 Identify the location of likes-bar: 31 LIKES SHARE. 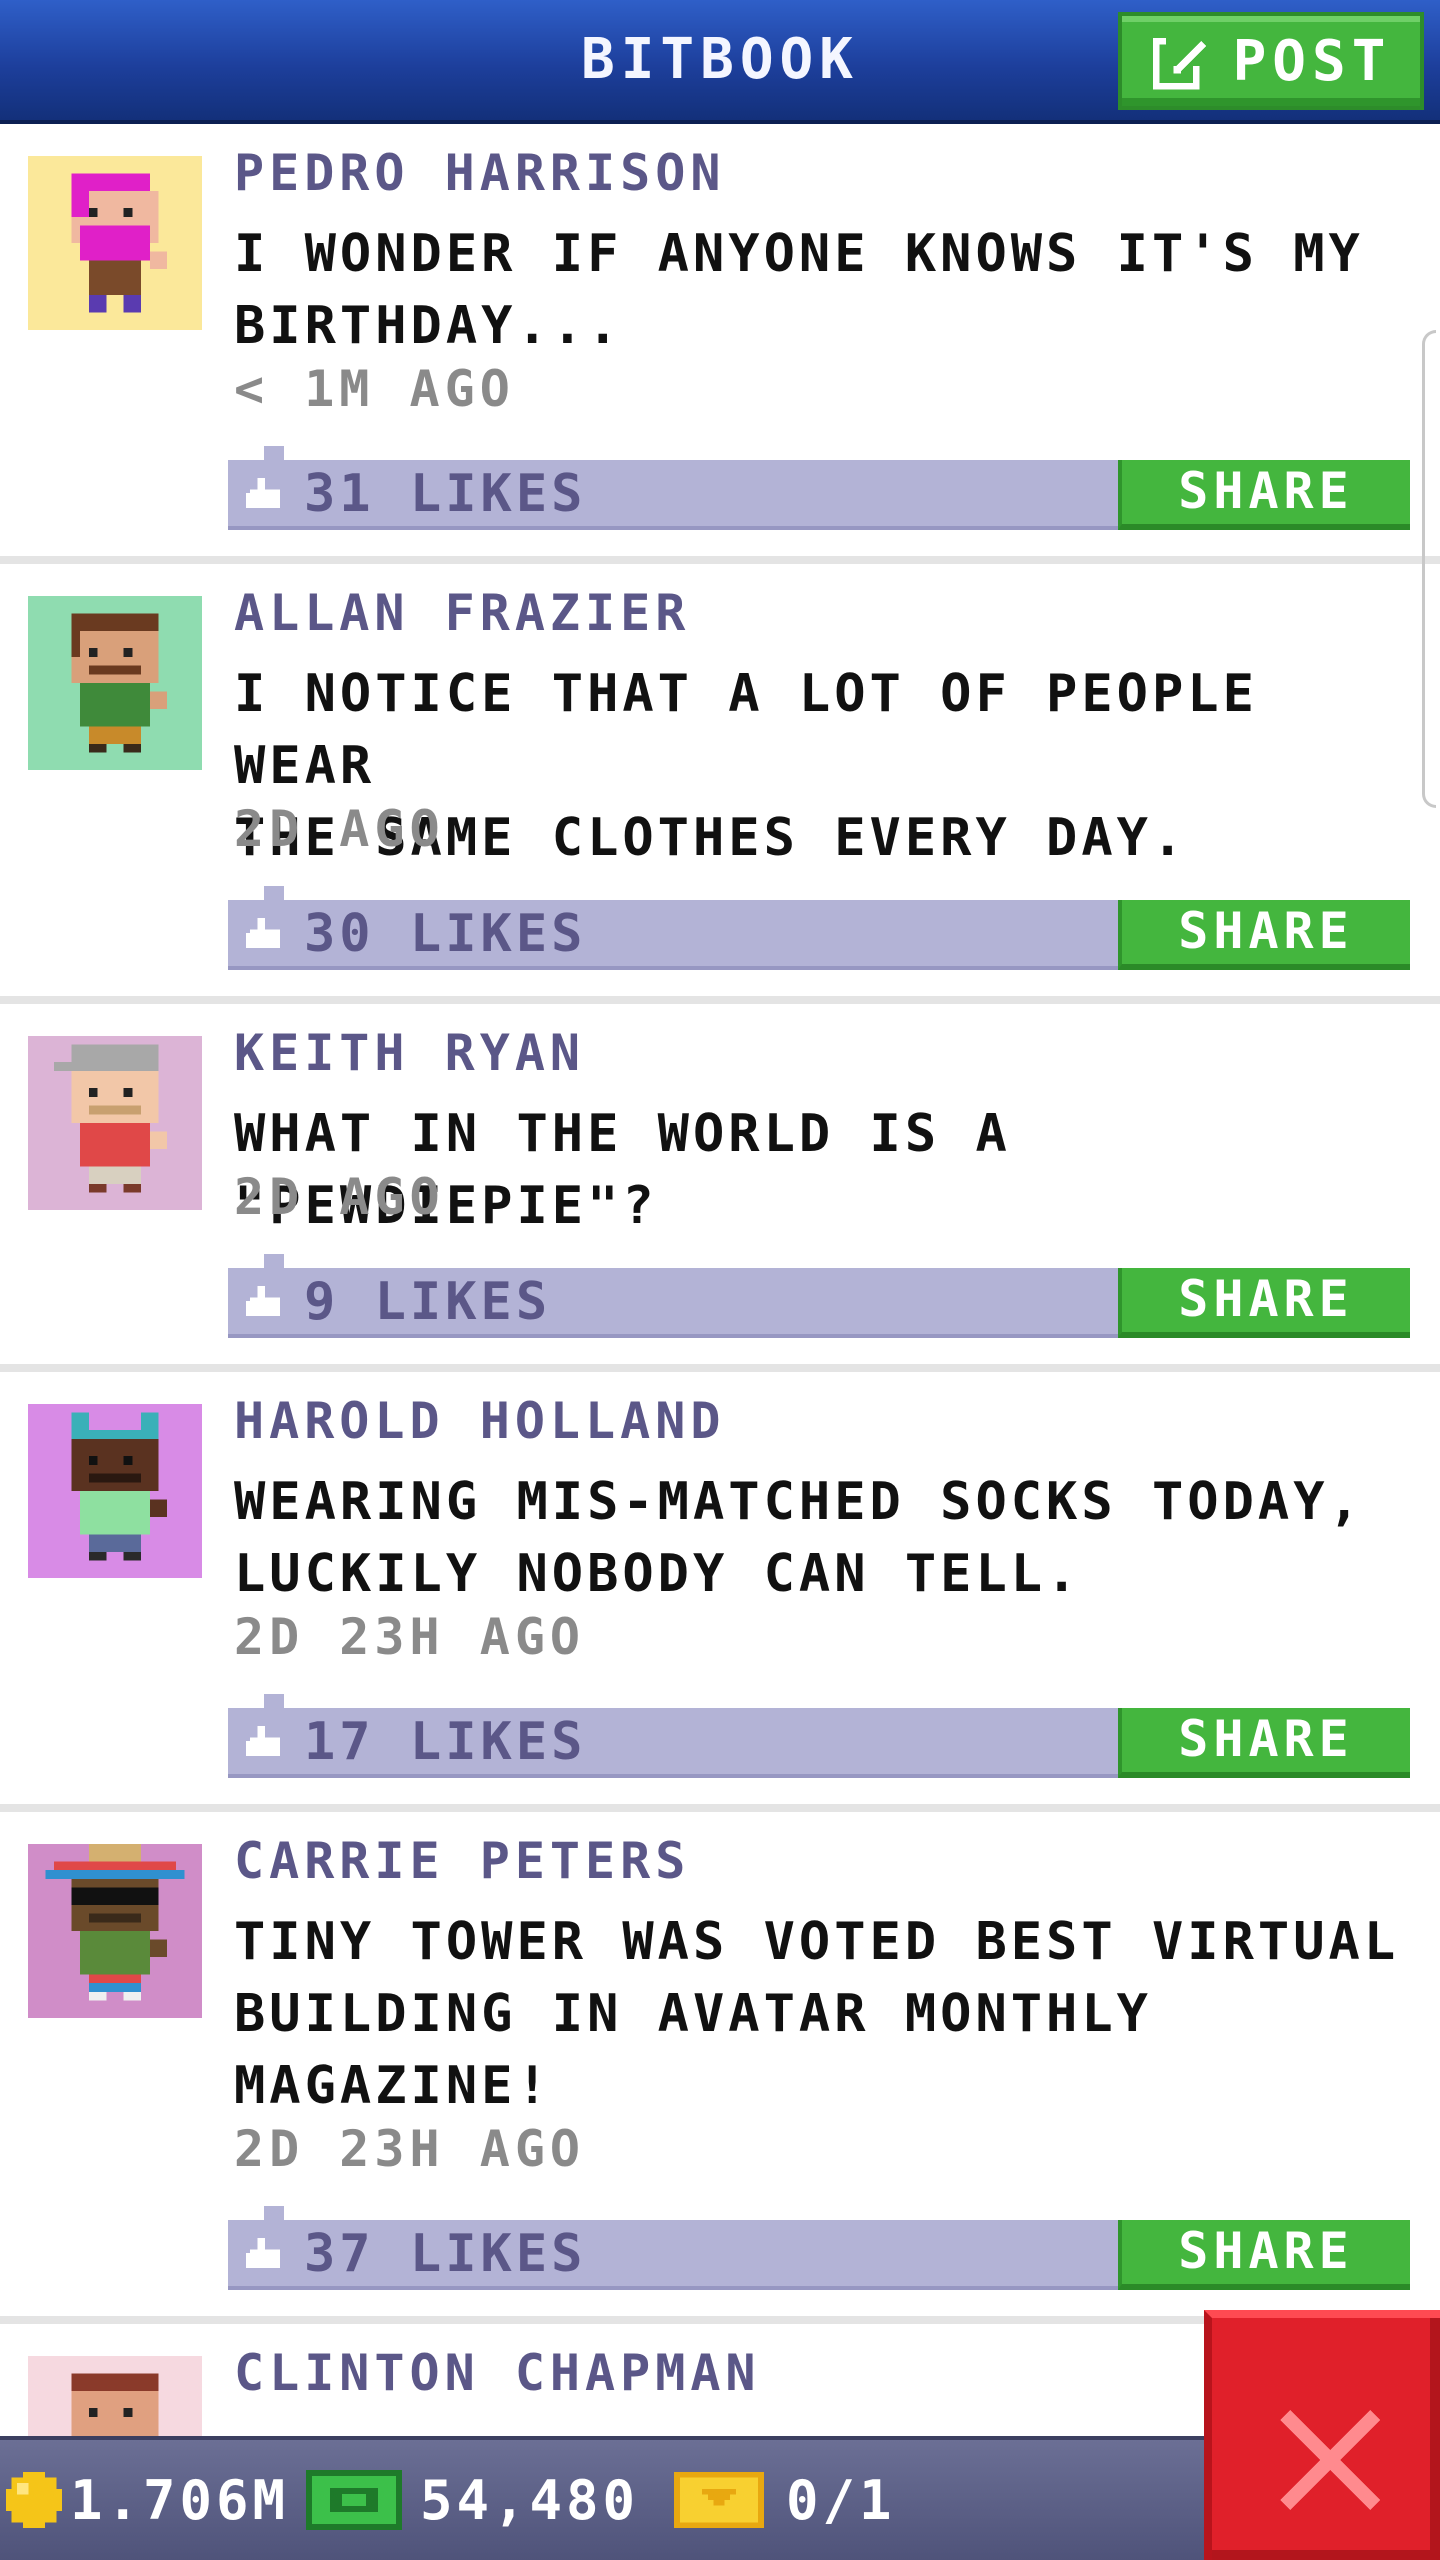
(819, 488).